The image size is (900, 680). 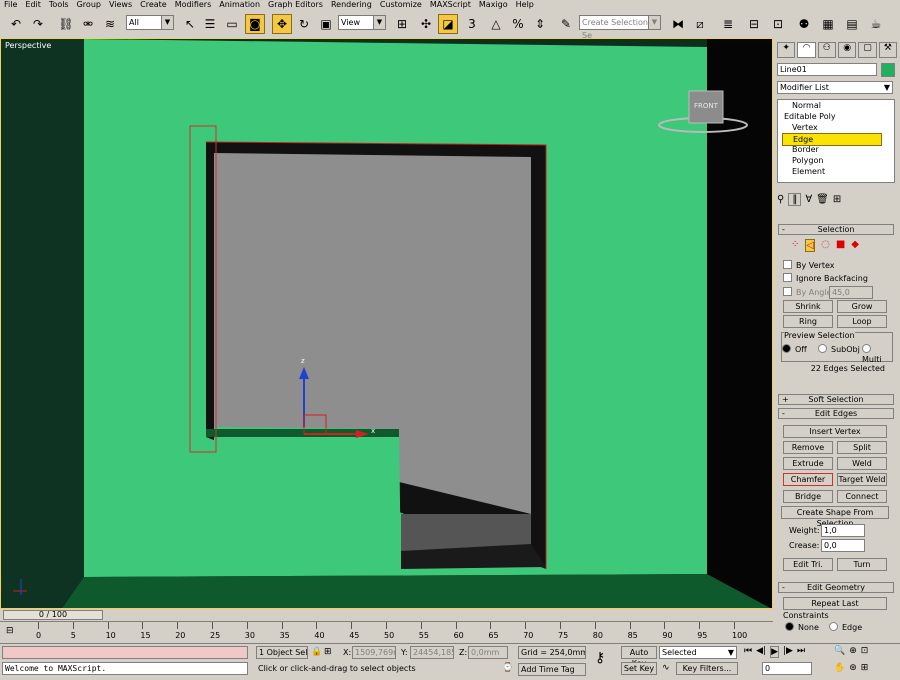 I want to click on menu-rendering: Rendering, so click(x=351, y=5).